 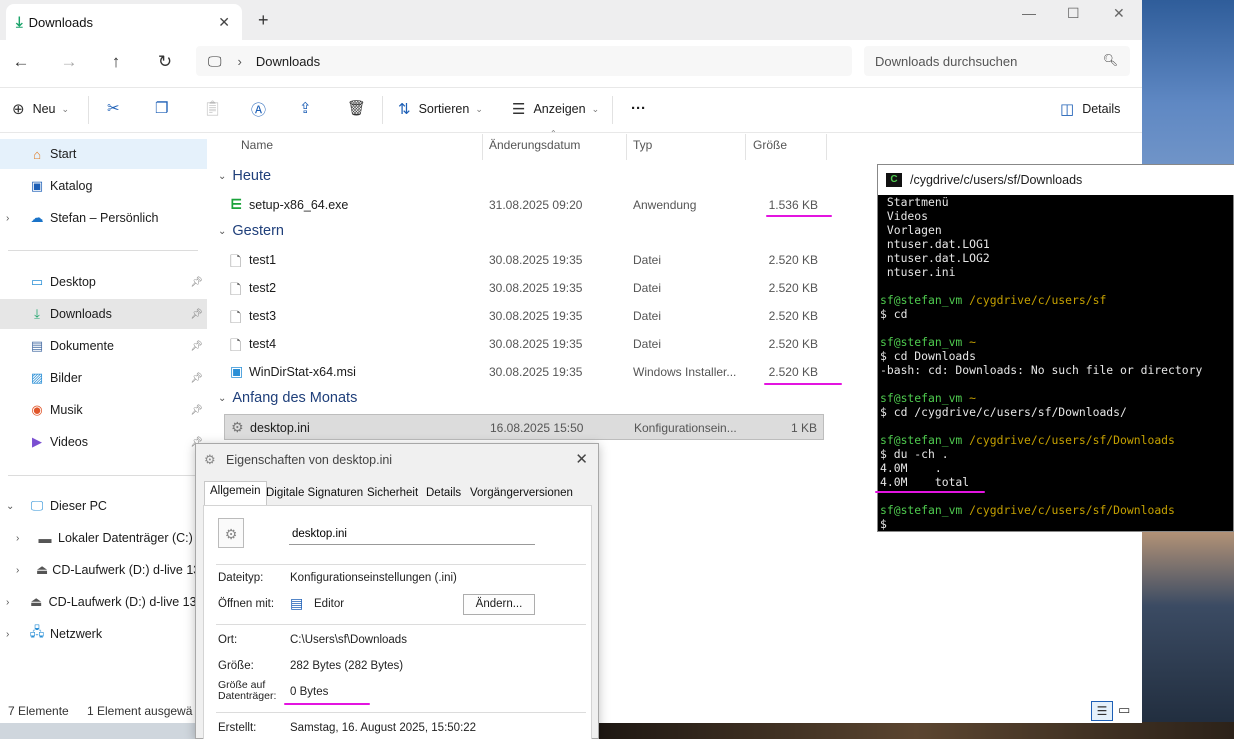 I want to click on more-options-button: ···, so click(x=638, y=108).